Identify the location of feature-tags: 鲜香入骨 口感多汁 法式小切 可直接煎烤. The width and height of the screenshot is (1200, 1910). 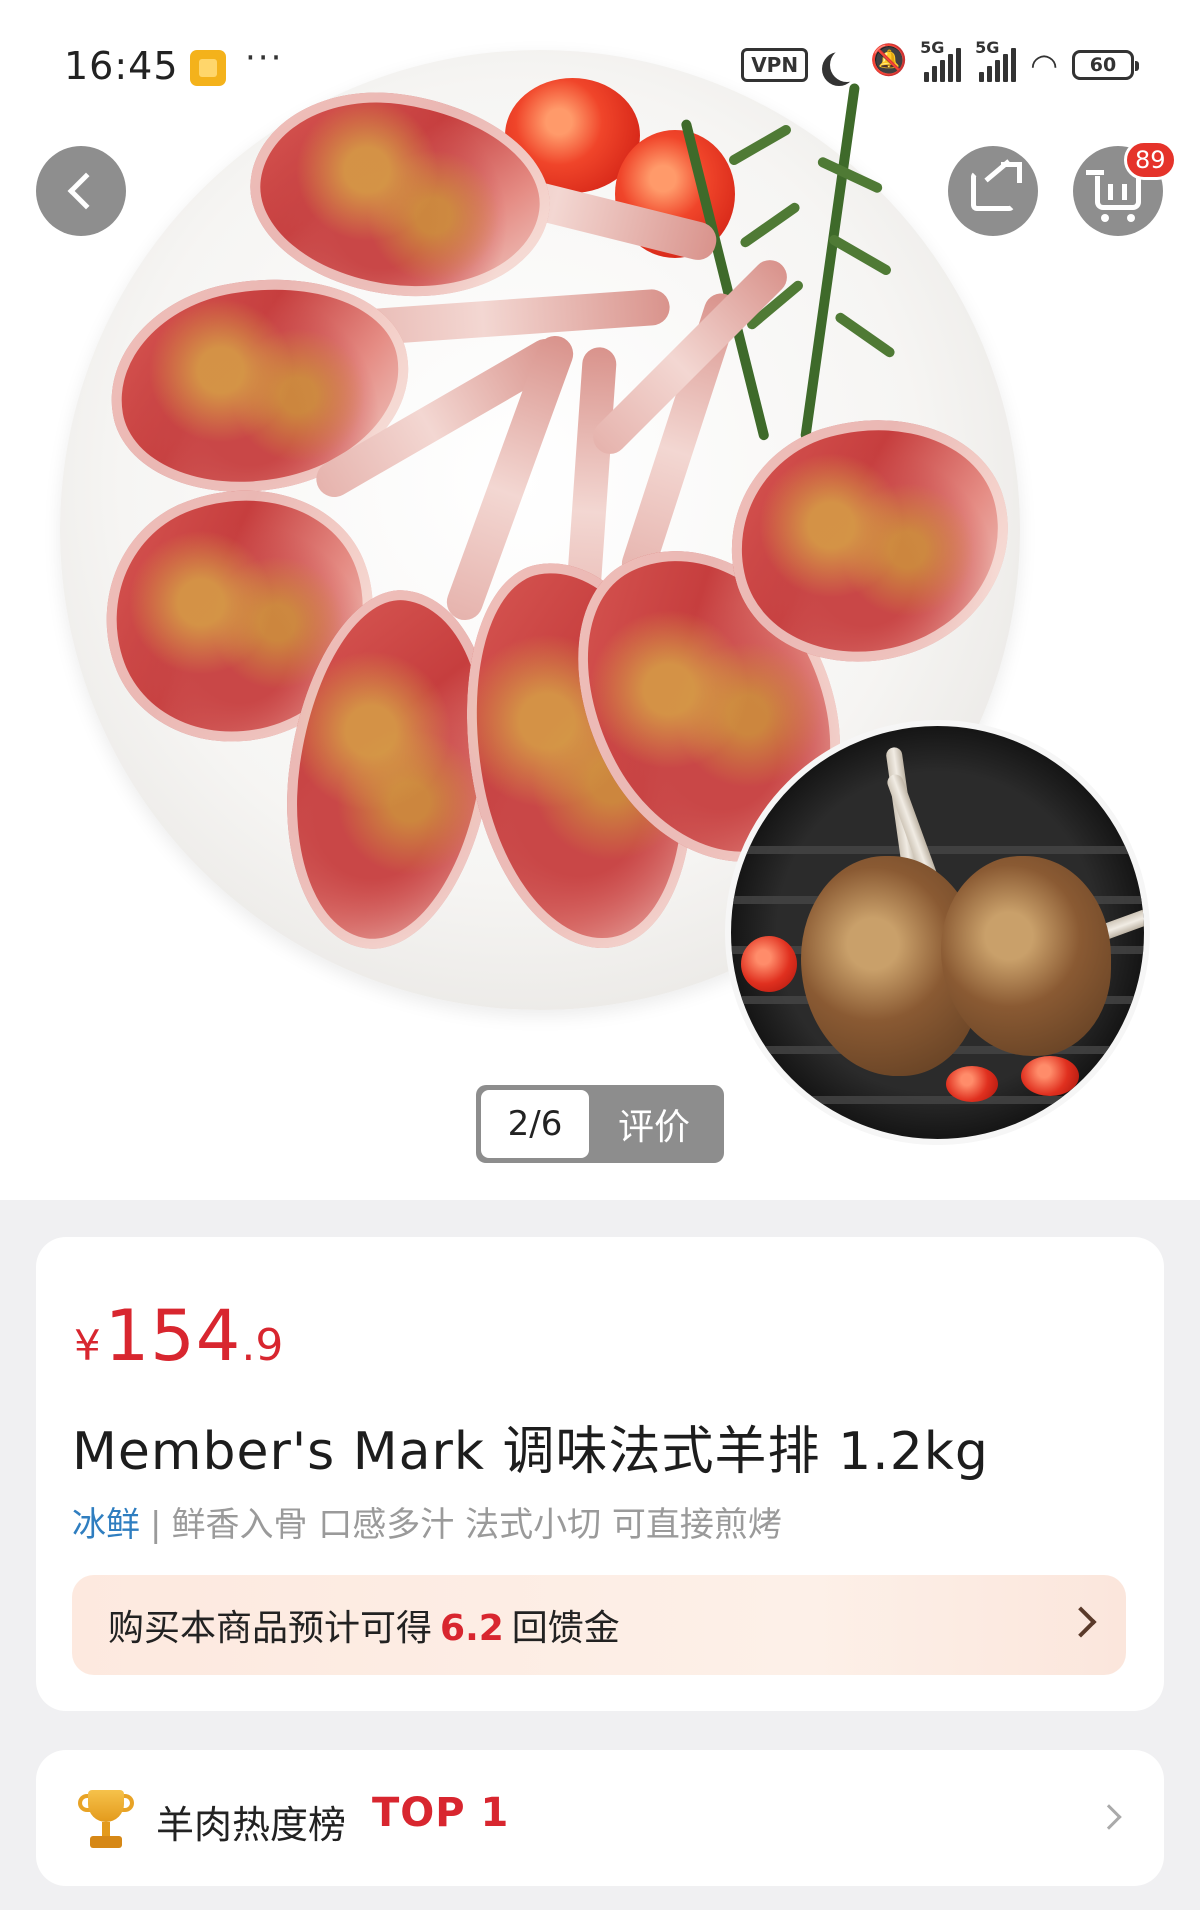
(476, 1525).